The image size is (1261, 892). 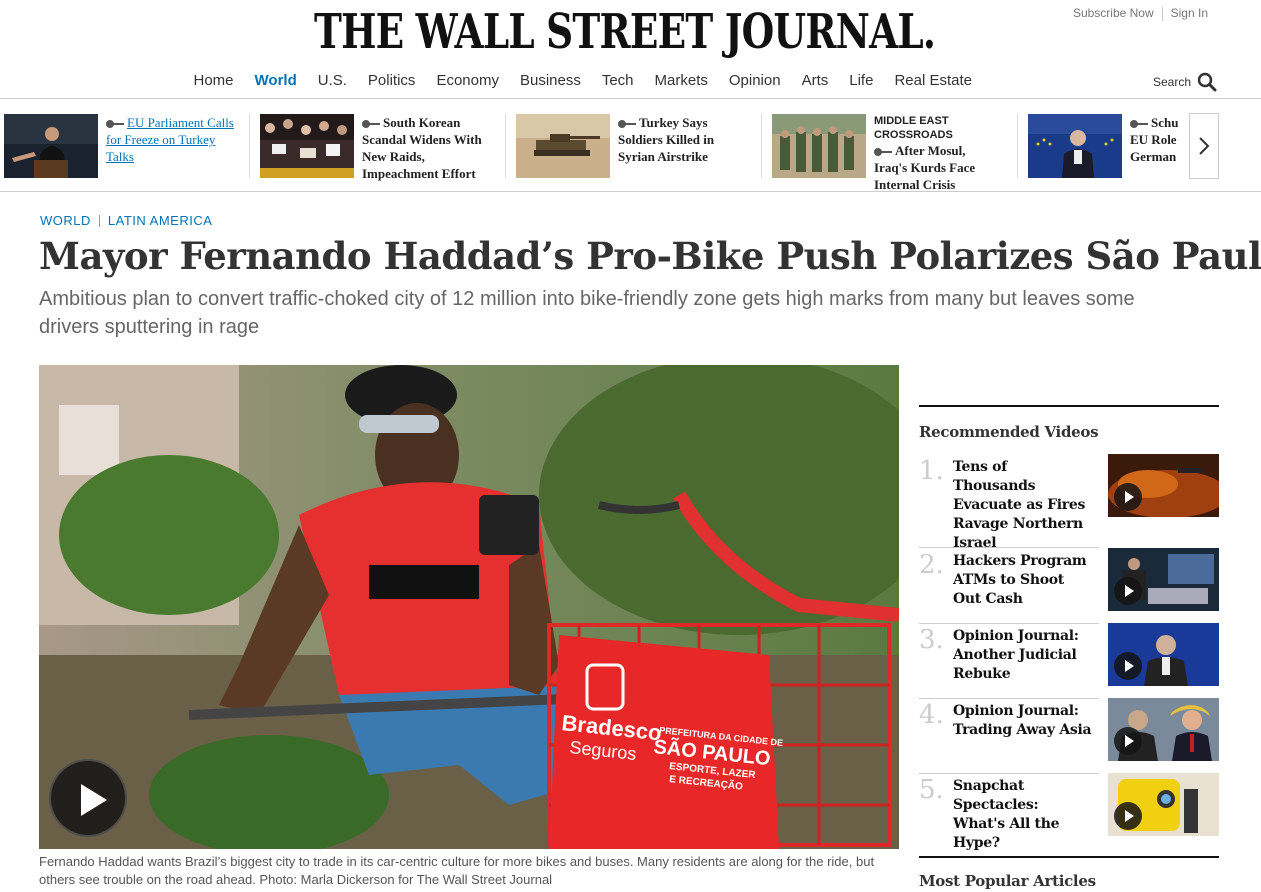 What do you see at coordinates (815, 80) in the screenshot?
I see `nav-arts: Arts` at bounding box center [815, 80].